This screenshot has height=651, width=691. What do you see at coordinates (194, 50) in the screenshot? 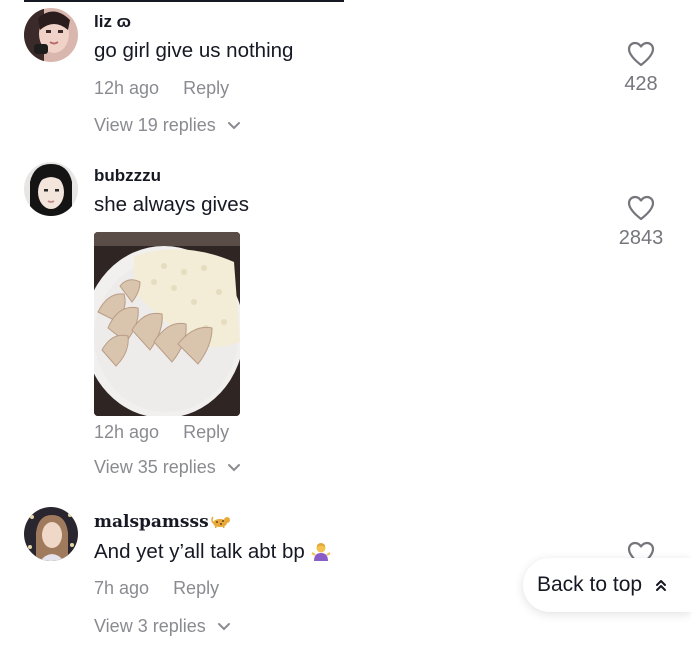
I see `comment-text: go girl give us nothing` at bounding box center [194, 50].